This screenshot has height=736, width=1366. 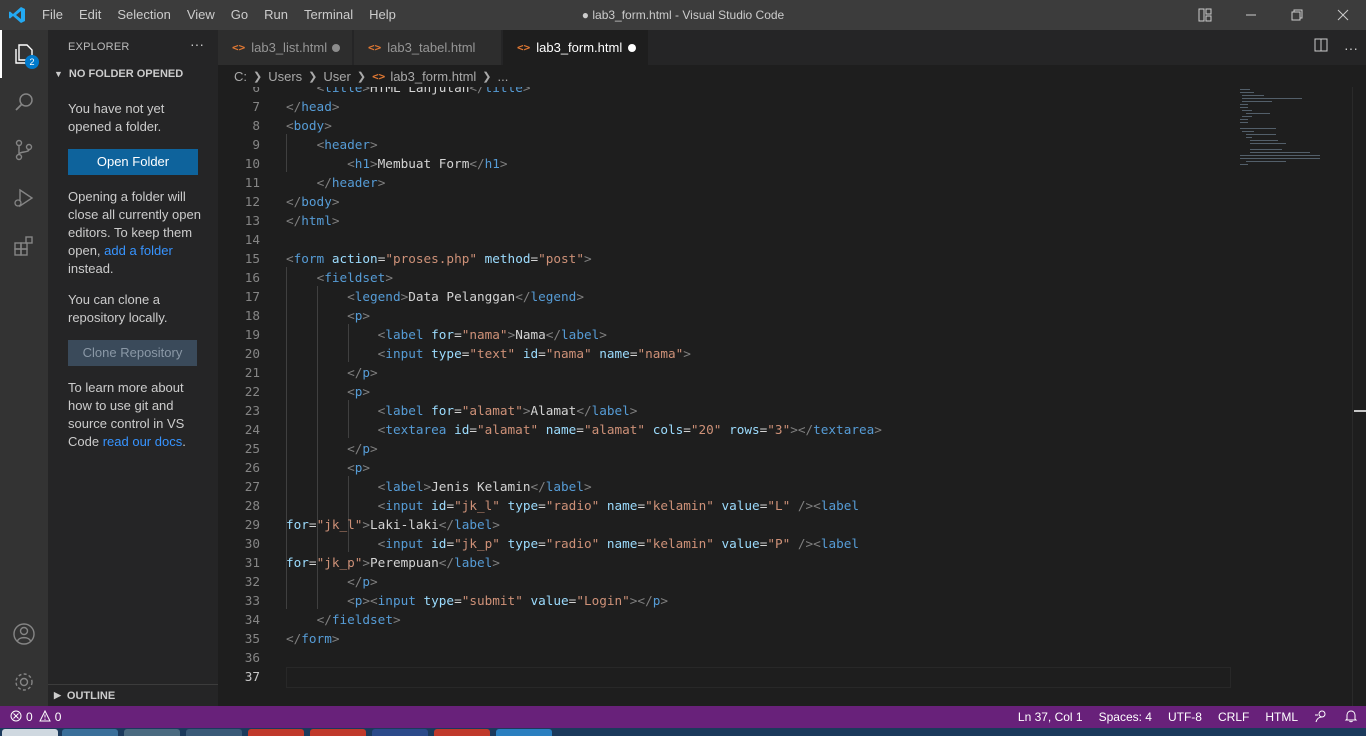 I want to click on code-line: 25 </p>, so click(x=728, y=448).